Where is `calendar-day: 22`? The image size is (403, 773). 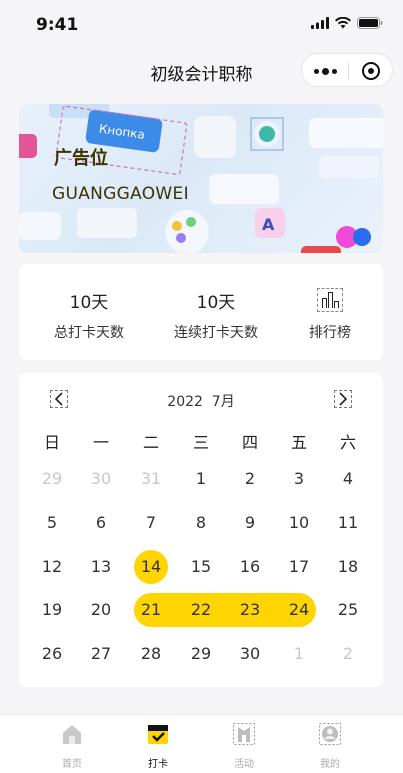 calendar-day: 22 is located at coordinates (201, 610).